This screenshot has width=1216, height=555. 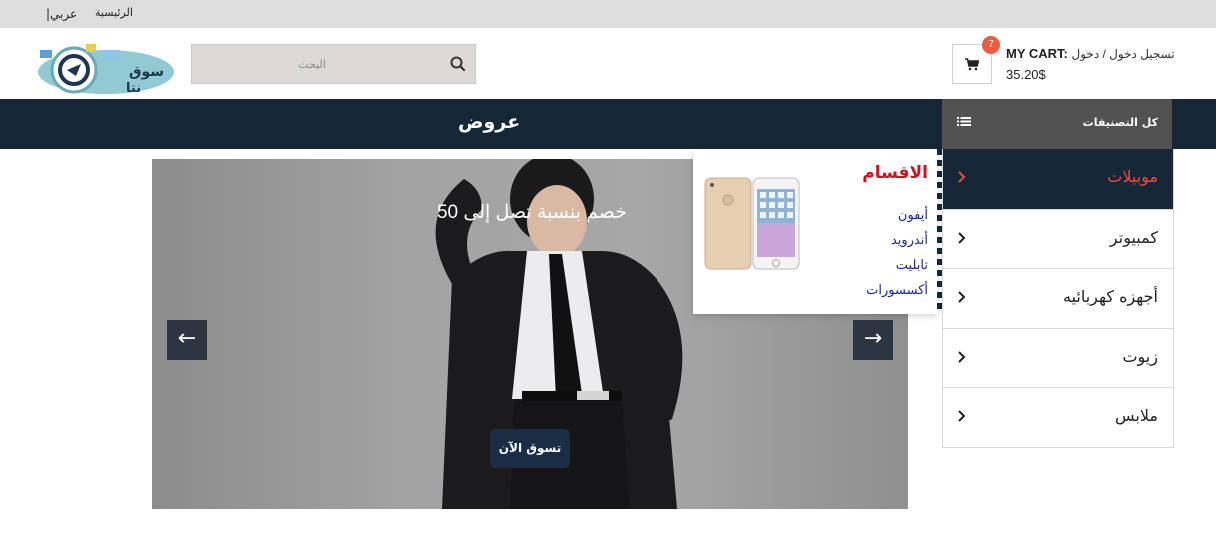 What do you see at coordinates (1058, 417) in the screenshot?
I see `sidebar-item-clothes: ملابس` at bounding box center [1058, 417].